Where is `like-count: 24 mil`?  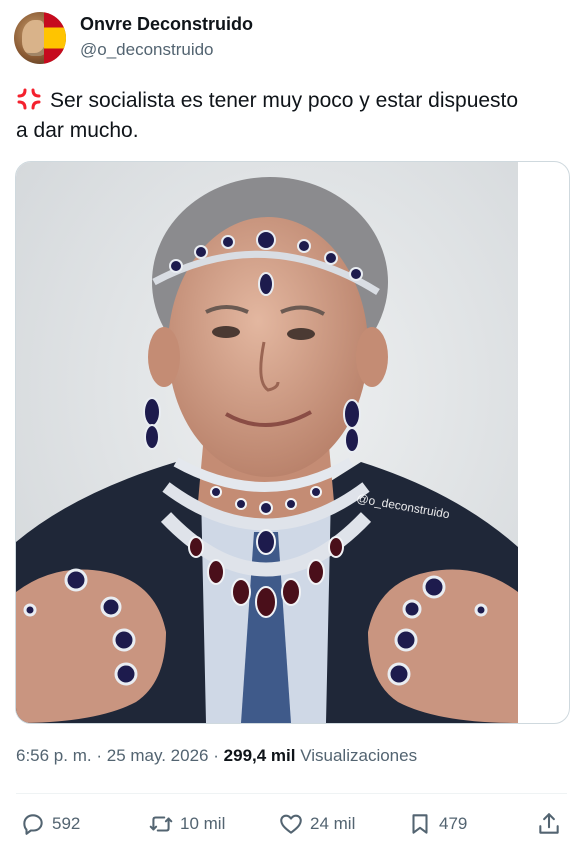
like-count: 24 mil is located at coordinates (333, 823).